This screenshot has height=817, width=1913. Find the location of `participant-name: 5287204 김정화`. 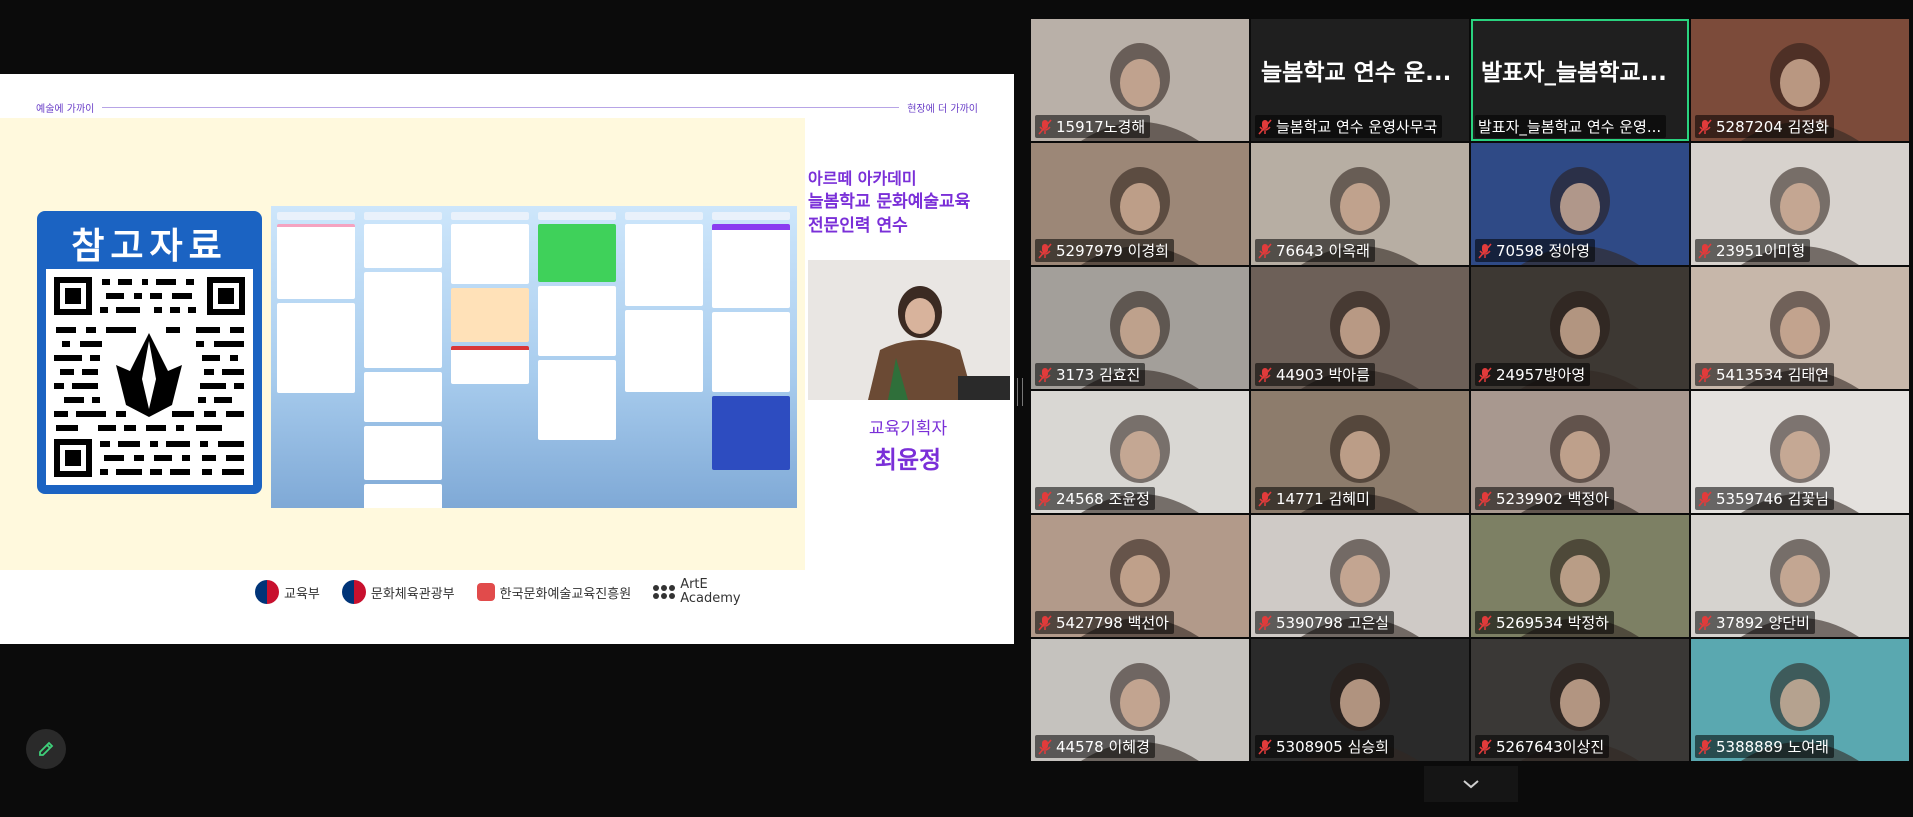

participant-name: 5287204 김정화 is located at coordinates (1772, 127).